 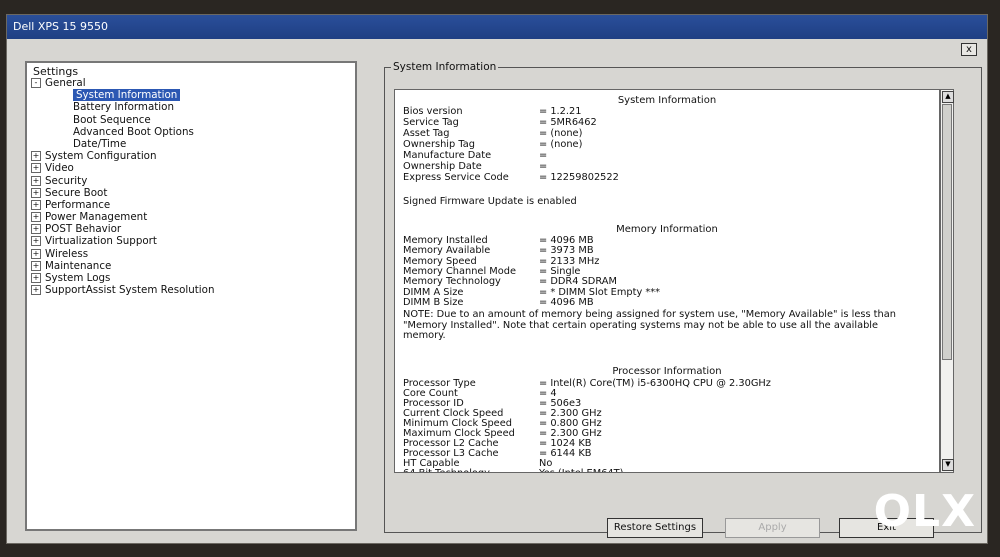 I want to click on content-scrollbar: ▲ ▼, so click(x=947, y=281).